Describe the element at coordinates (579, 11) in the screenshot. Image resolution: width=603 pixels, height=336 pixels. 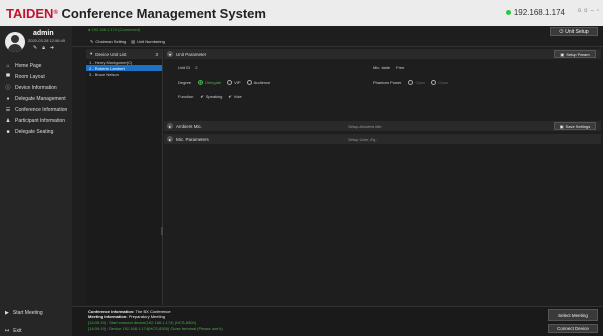
I see `settings-icon: o` at that location.